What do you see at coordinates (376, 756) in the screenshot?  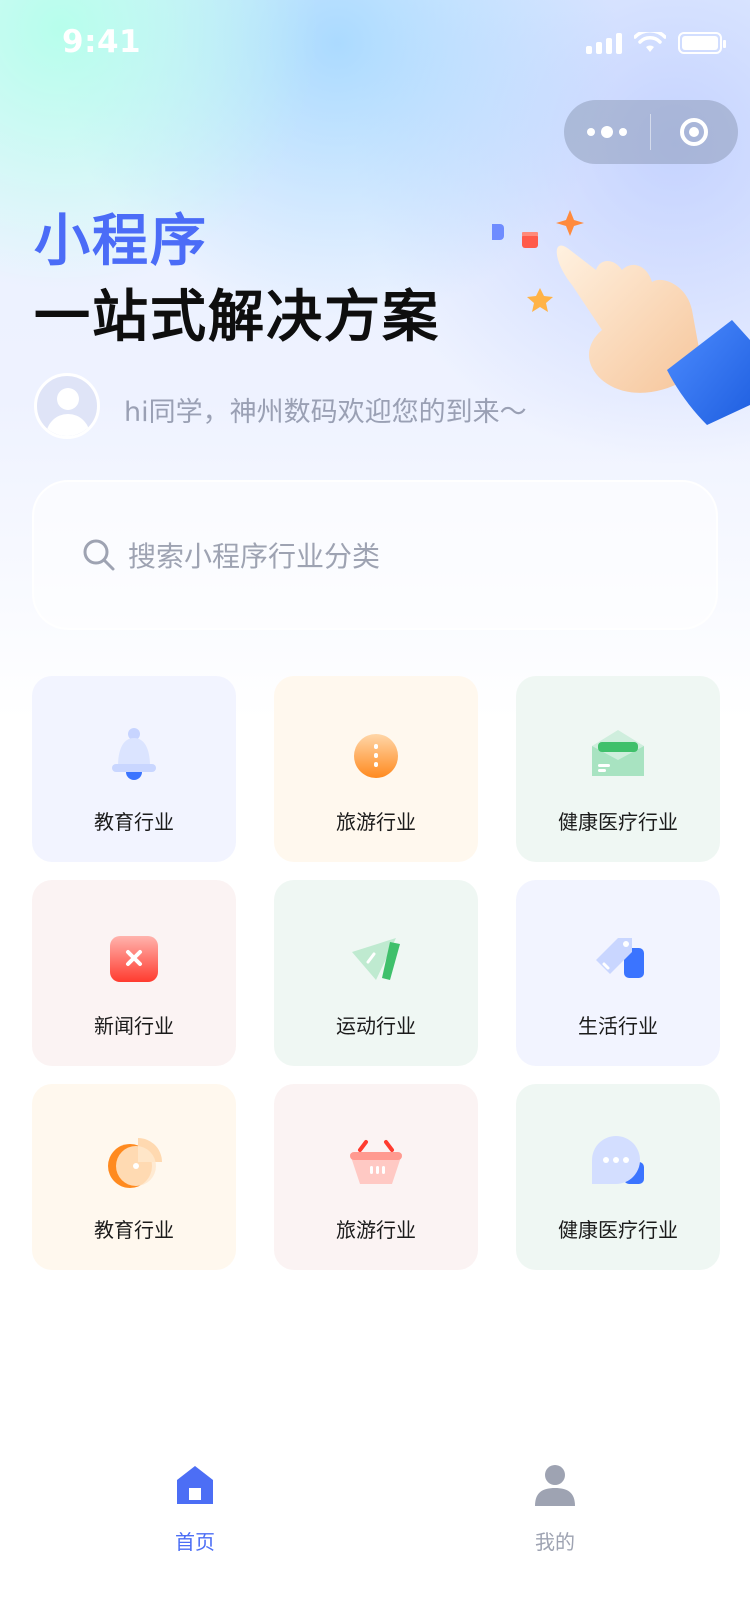 I see `compass-icon` at bounding box center [376, 756].